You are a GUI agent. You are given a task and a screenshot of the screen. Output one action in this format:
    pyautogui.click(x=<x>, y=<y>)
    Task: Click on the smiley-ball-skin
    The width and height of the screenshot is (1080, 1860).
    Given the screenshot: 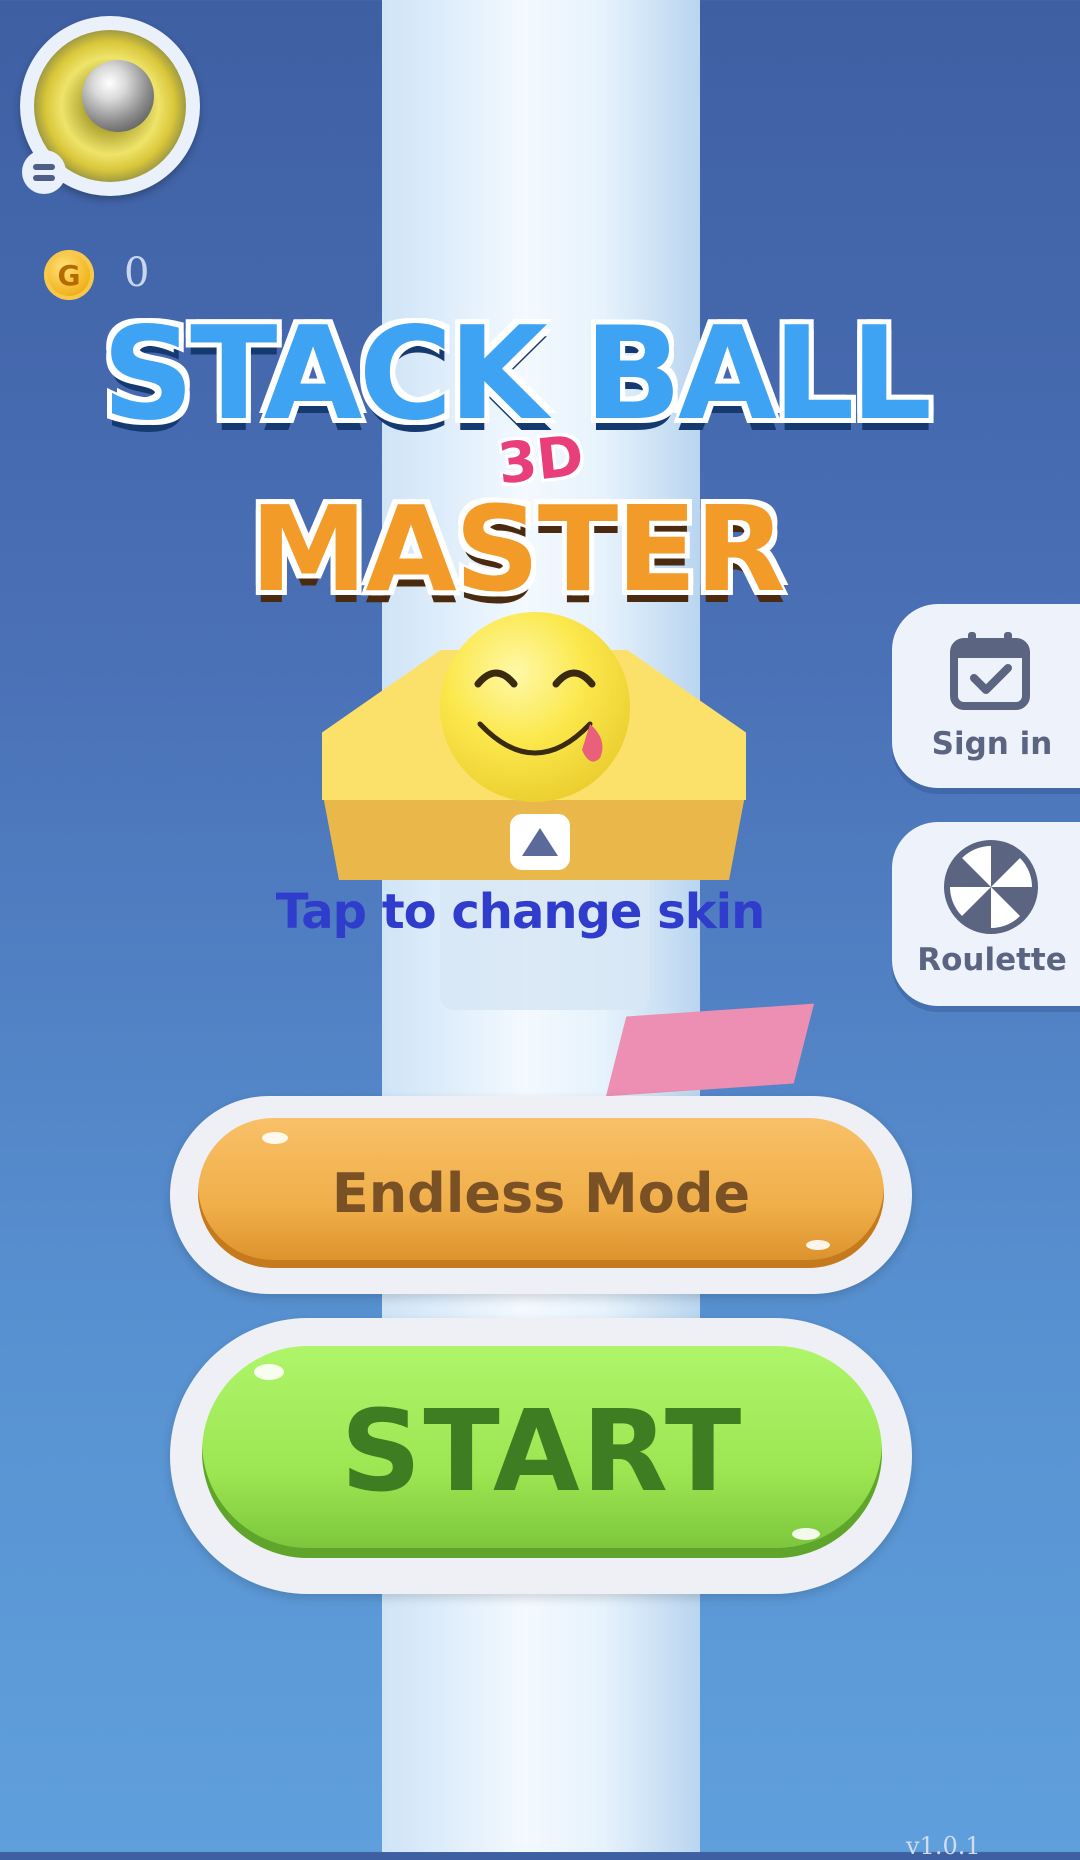 What is the action you would take?
    pyautogui.click(x=535, y=707)
    